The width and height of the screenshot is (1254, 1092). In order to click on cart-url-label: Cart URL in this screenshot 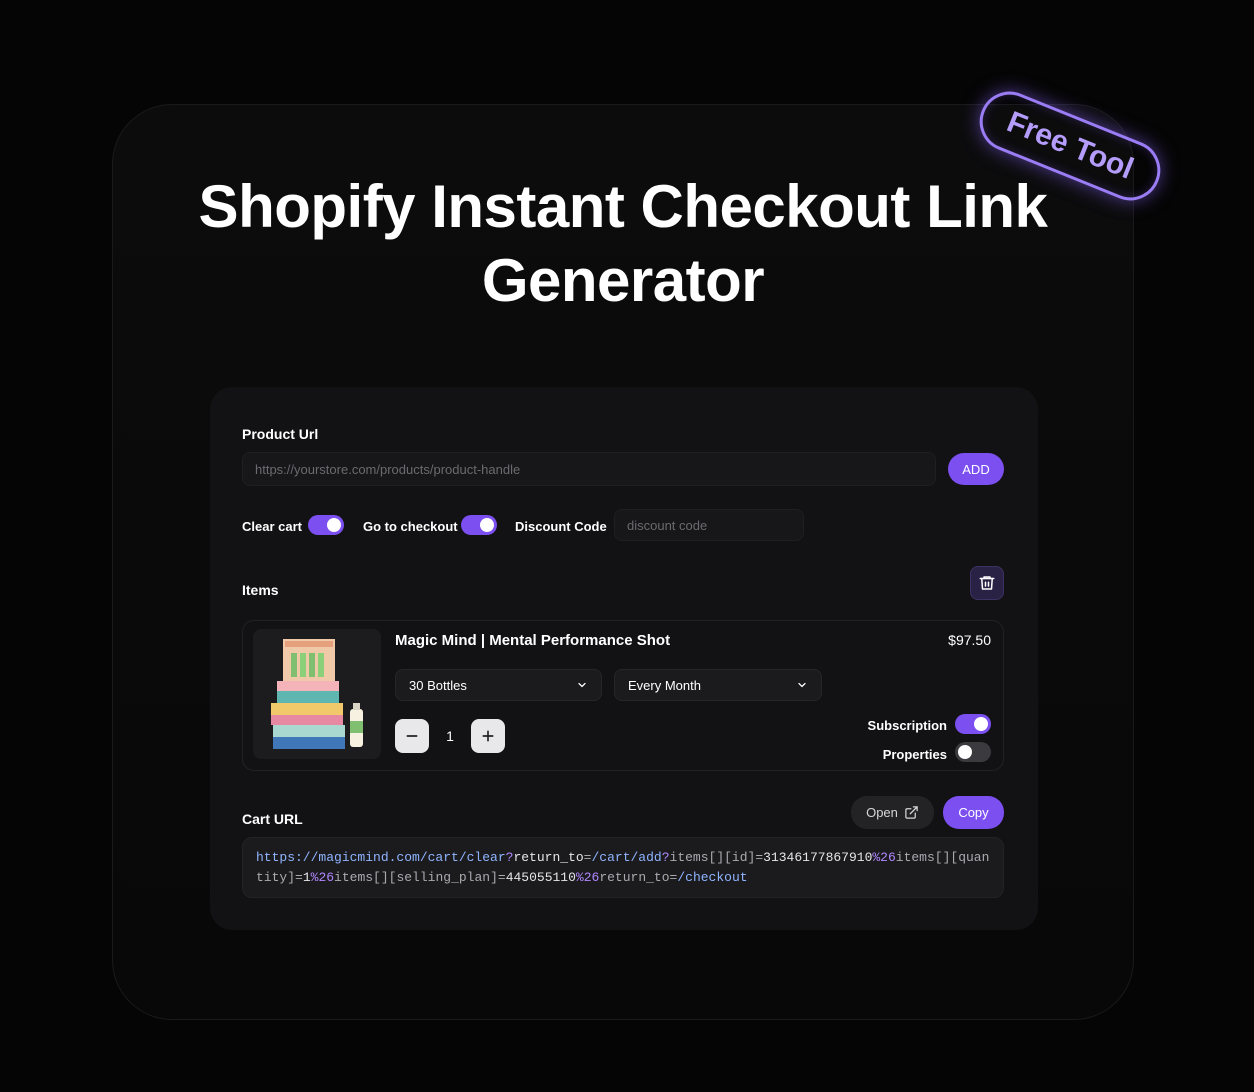, I will do `click(272, 819)`.